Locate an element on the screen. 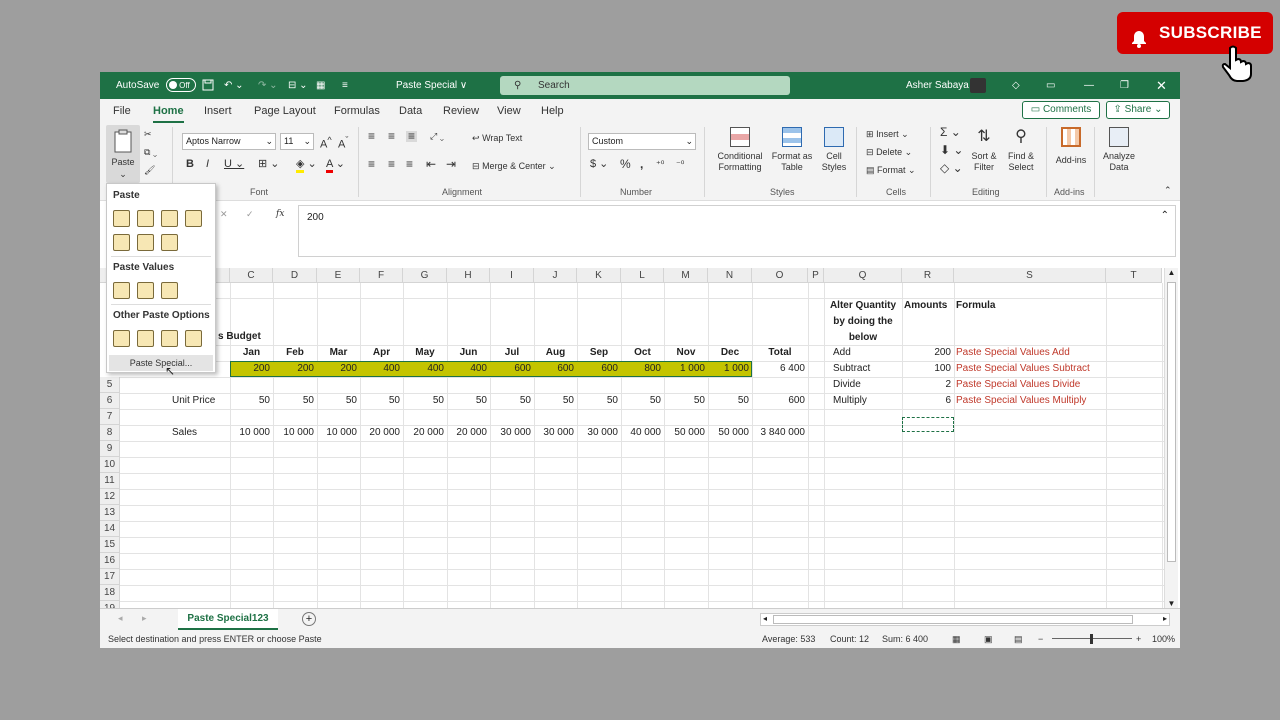 This screenshot has width=1280, height=720. tab-help: Help is located at coordinates (552, 111).